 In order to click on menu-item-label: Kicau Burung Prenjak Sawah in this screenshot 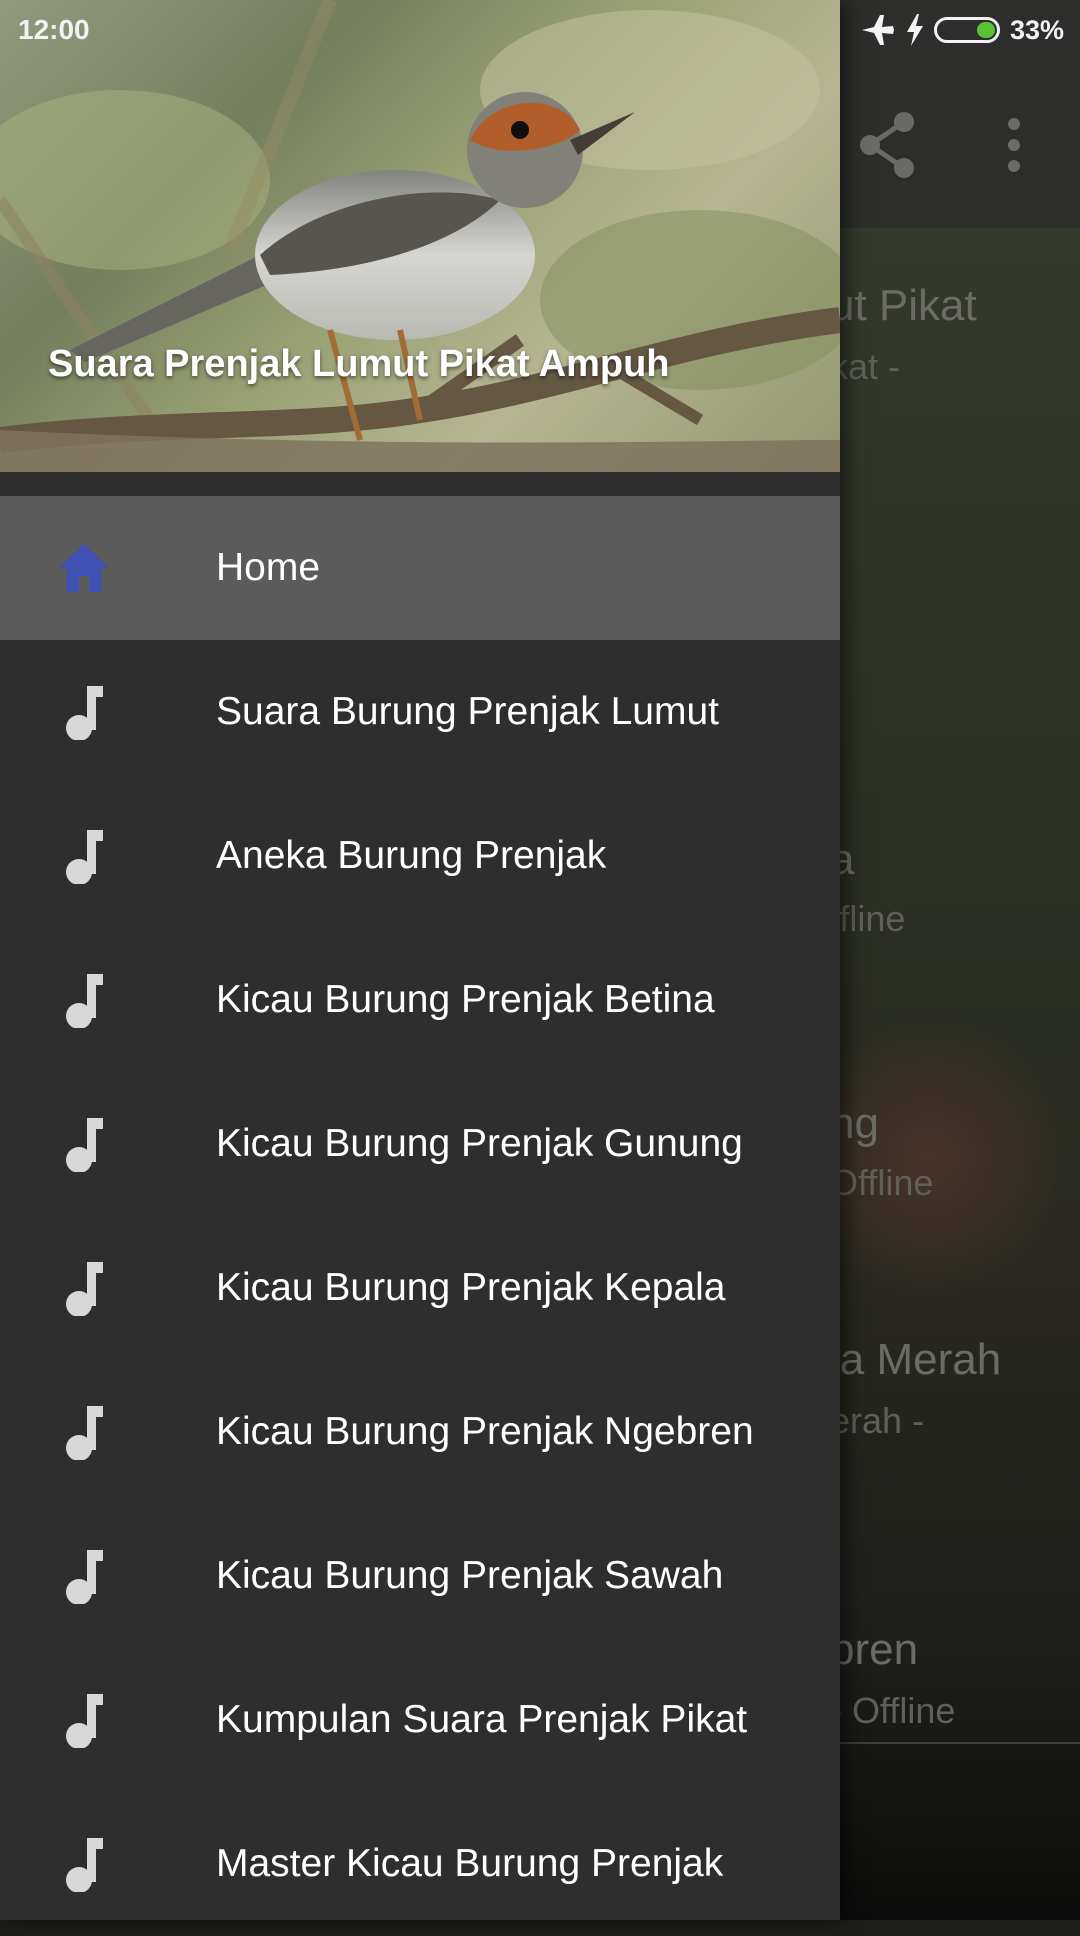, I will do `click(470, 1575)`.